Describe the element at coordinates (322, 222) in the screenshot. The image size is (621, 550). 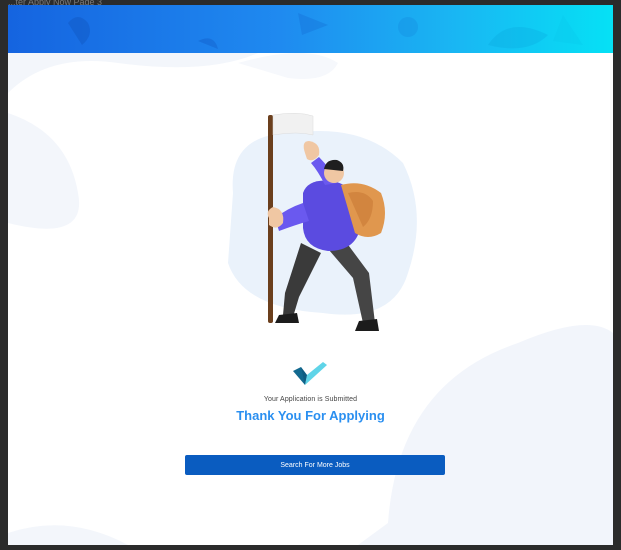
I see `hiker-with-flag-illustration` at that location.